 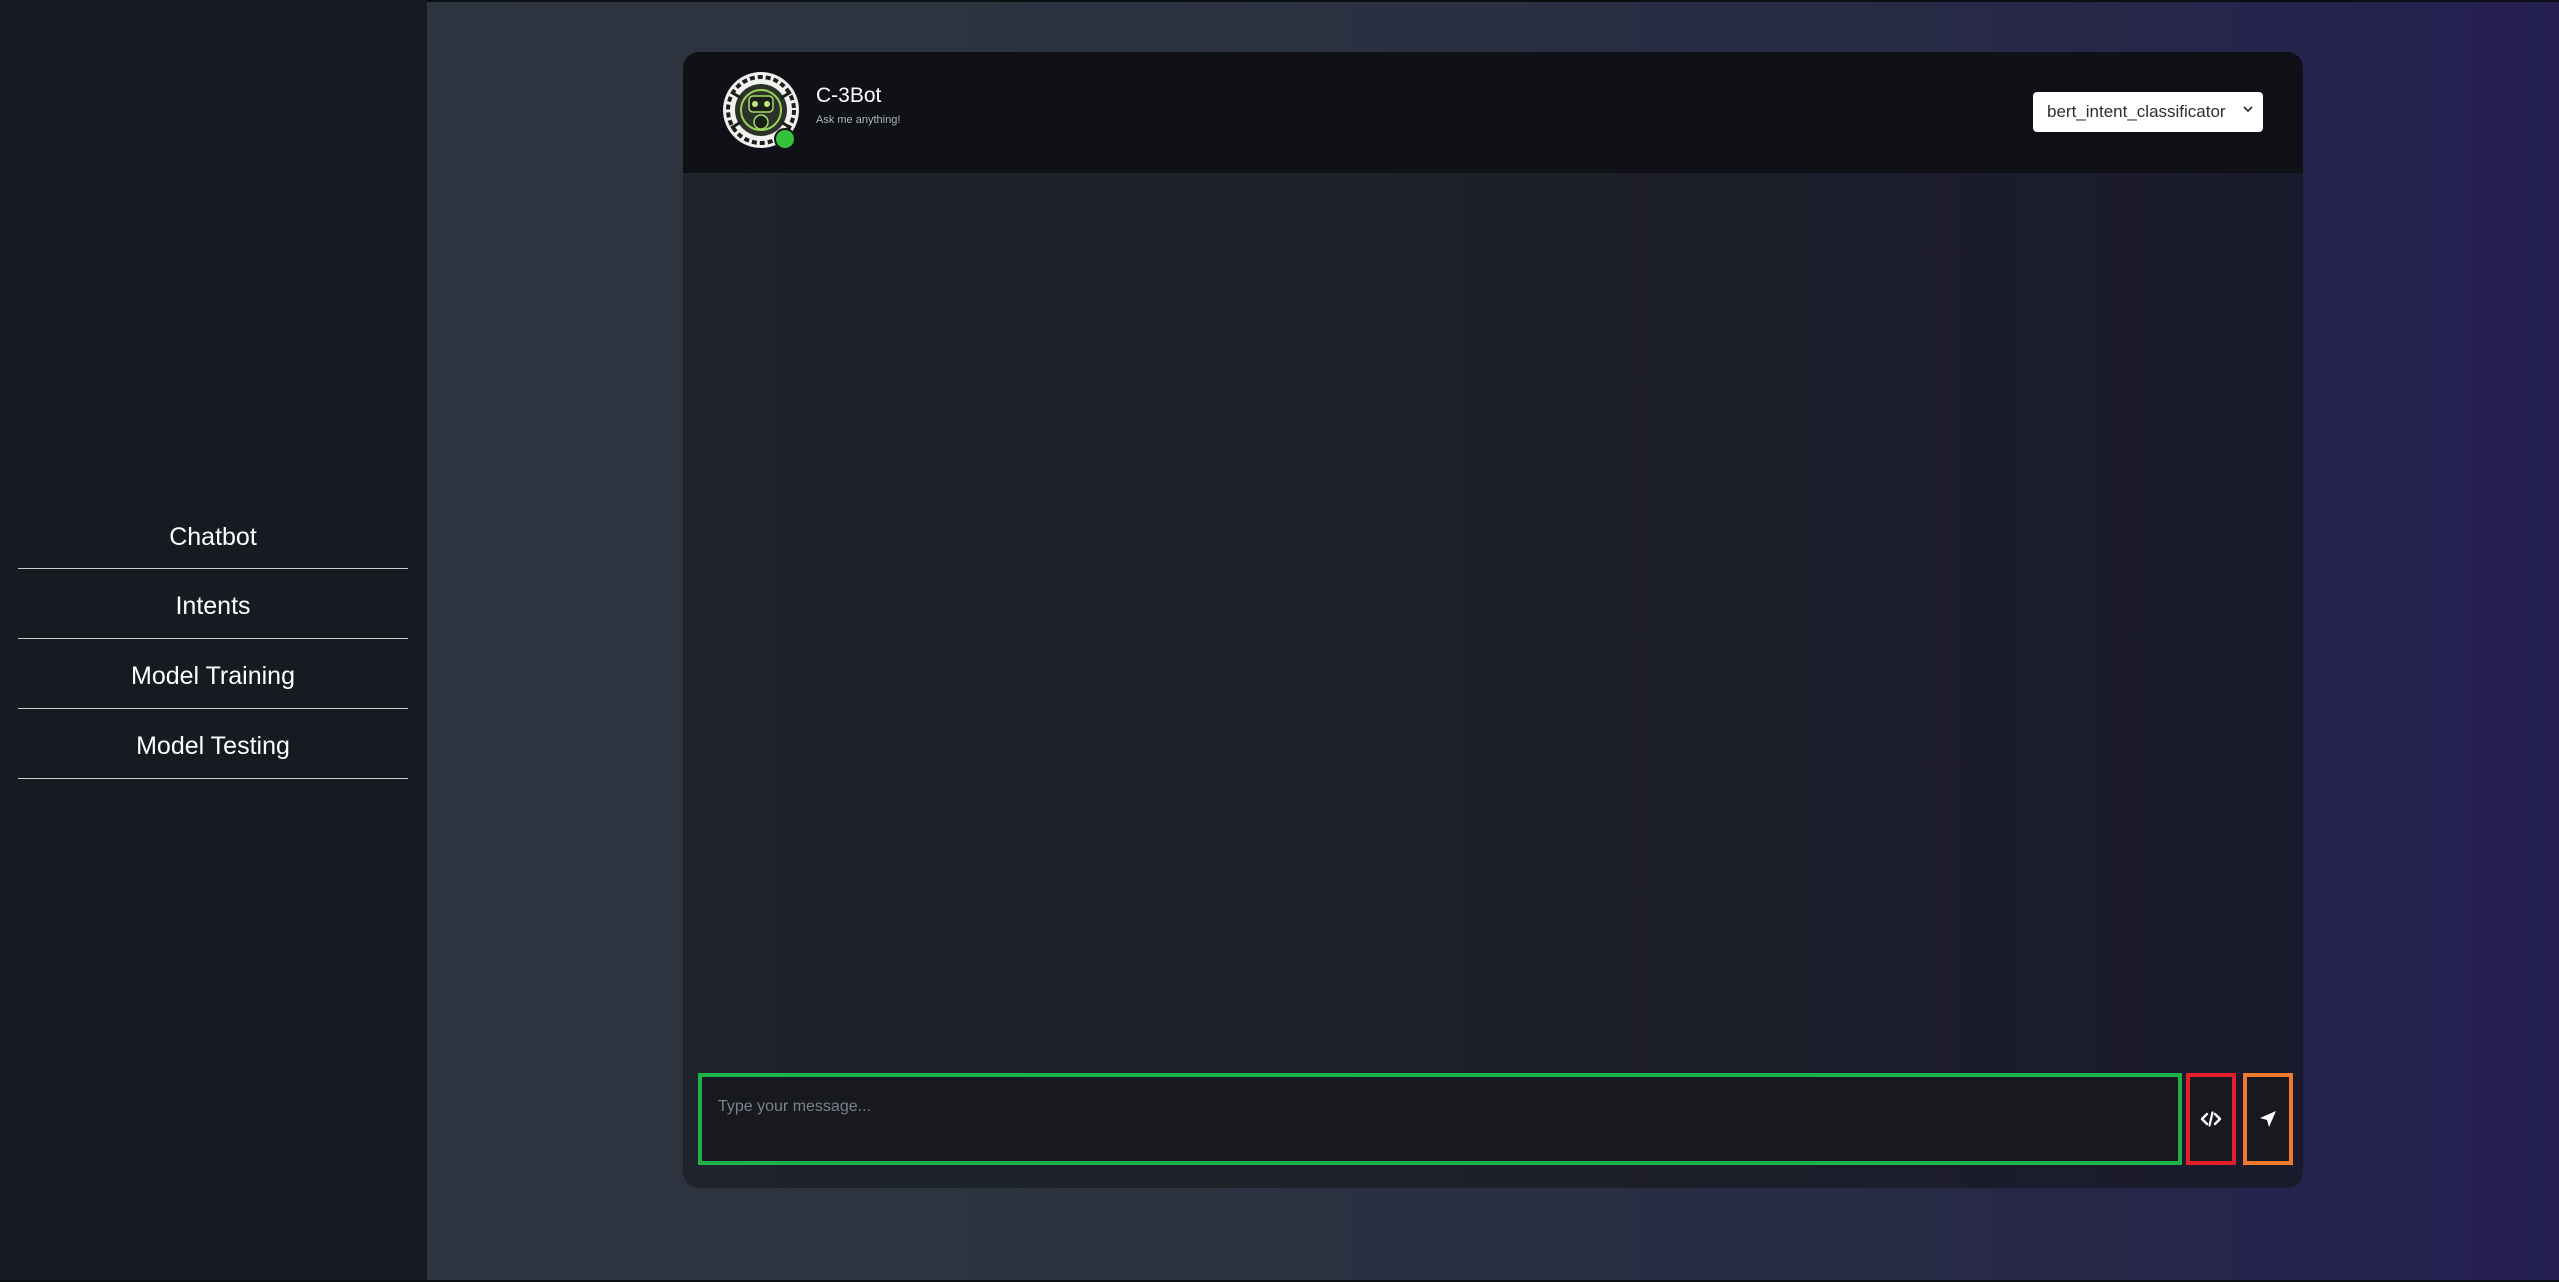 I want to click on model-select-value: bert_intent_classificator, so click(x=2136, y=111).